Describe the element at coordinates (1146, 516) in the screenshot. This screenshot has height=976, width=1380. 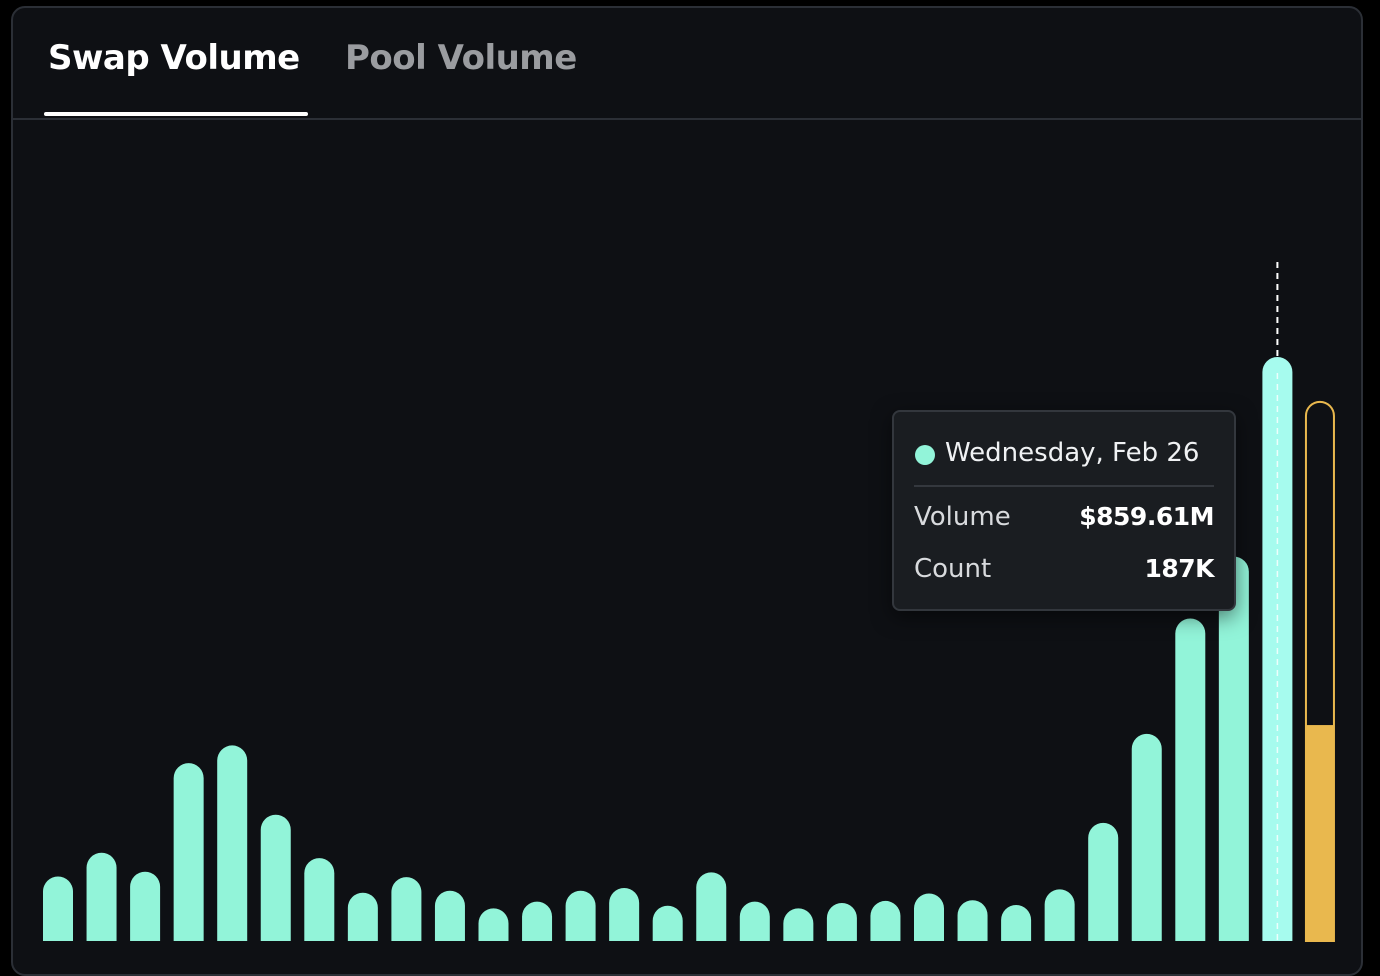
I see `tooltip-volume-value: $859.61M` at that location.